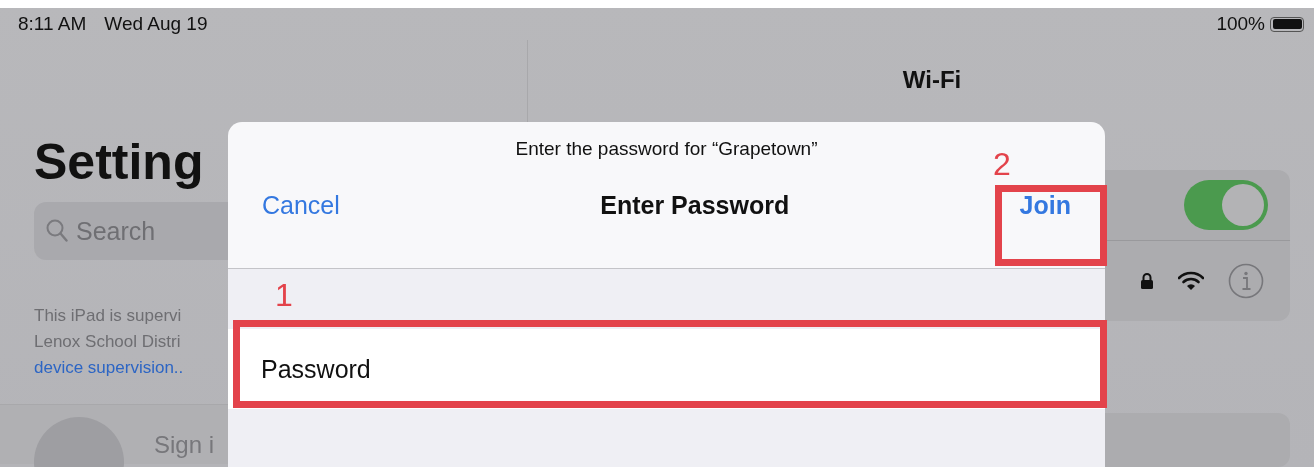  What do you see at coordinates (156, 24) in the screenshot?
I see `status-date: Wed Aug 19` at bounding box center [156, 24].